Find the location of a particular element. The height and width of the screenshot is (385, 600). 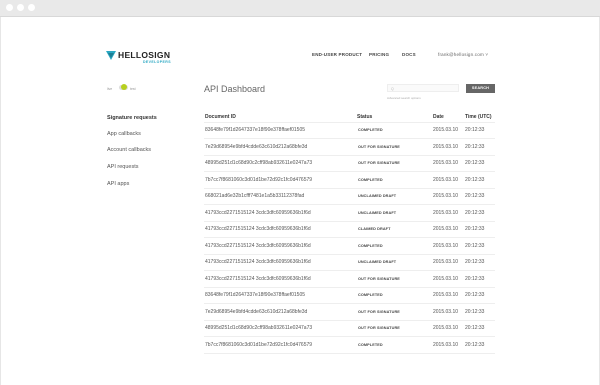

hellosign-logo-icon is located at coordinates (111, 55).